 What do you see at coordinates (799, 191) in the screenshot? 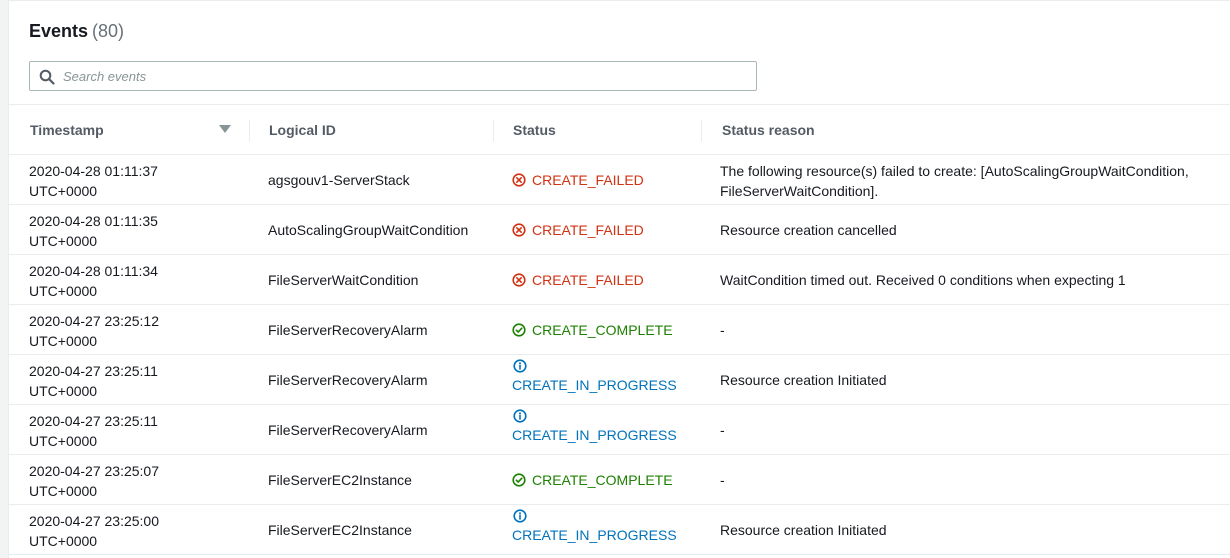
I see `status-reason-line: FileServerWaitCondition].` at bounding box center [799, 191].